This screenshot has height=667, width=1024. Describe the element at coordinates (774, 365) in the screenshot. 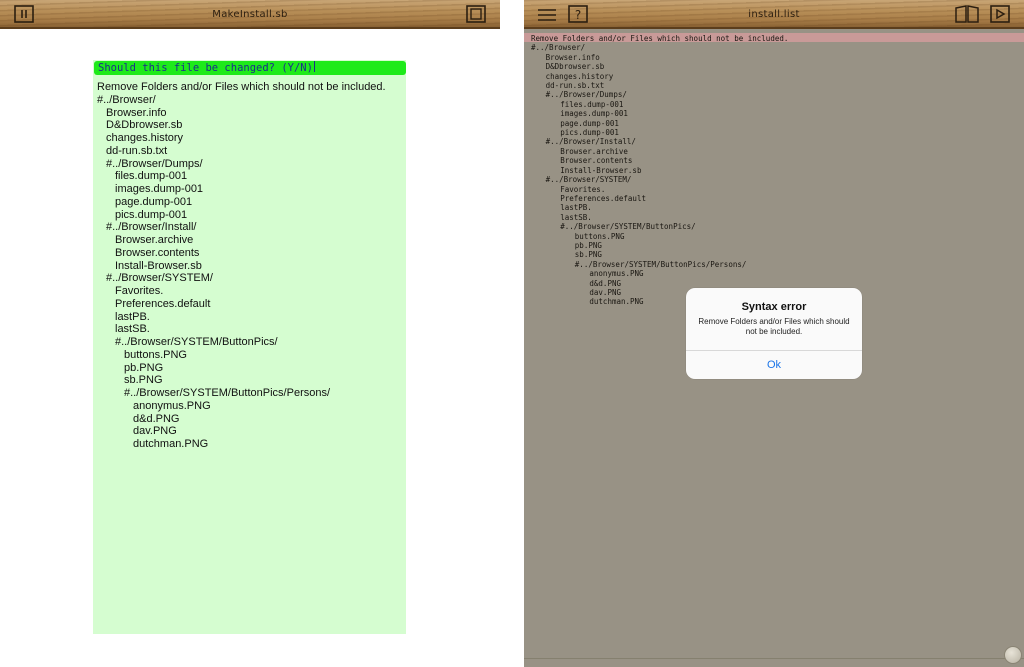

I see `ok-button: Ok` at that location.